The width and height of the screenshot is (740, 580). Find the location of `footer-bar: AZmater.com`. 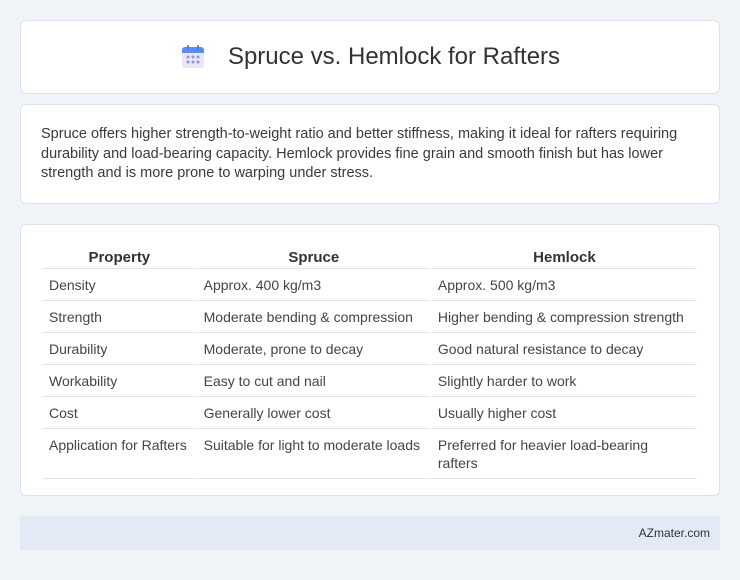

footer-bar: AZmater.com is located at coordinates (370, 533).